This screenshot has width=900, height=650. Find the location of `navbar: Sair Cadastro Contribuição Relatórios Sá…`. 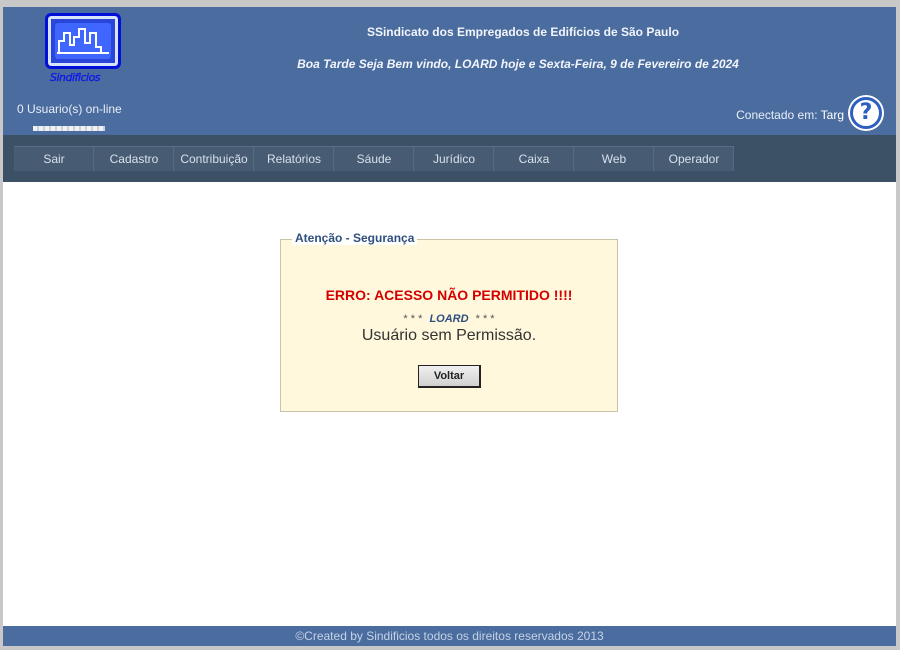

navbar: Sair Cadastro Contribuição Relatórios Sá… is located at coordinates (449, 158).